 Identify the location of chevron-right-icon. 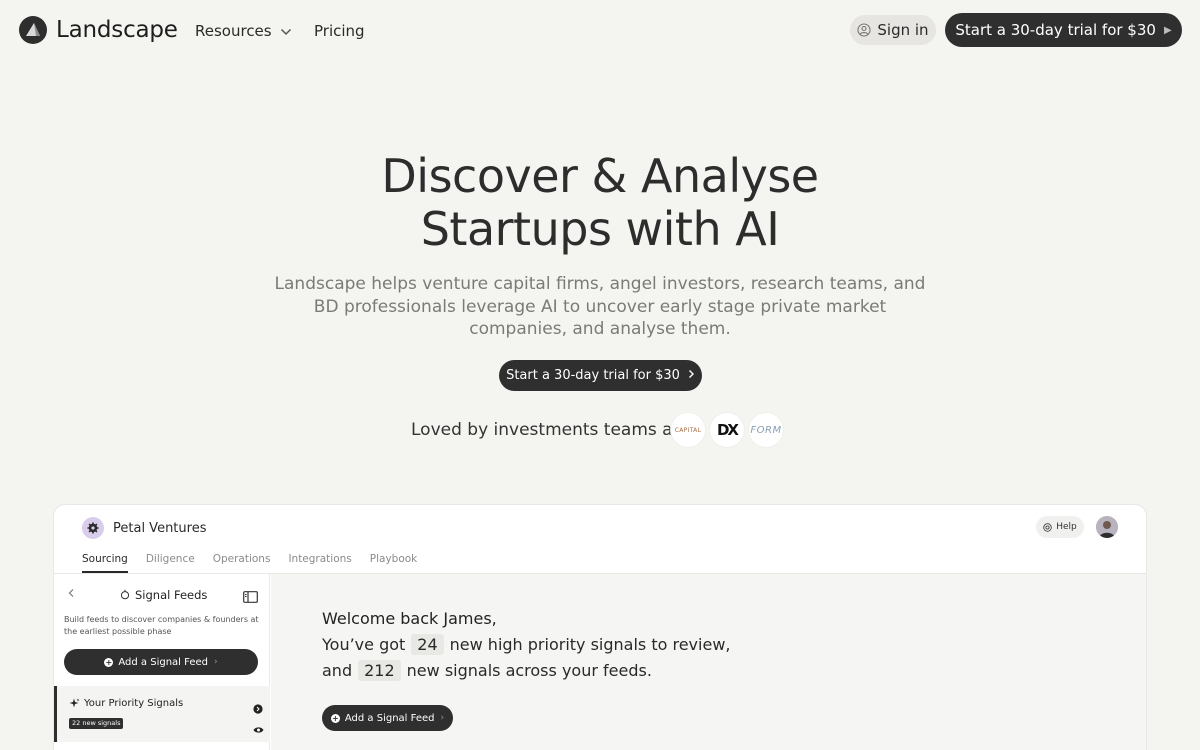
(691, 375).